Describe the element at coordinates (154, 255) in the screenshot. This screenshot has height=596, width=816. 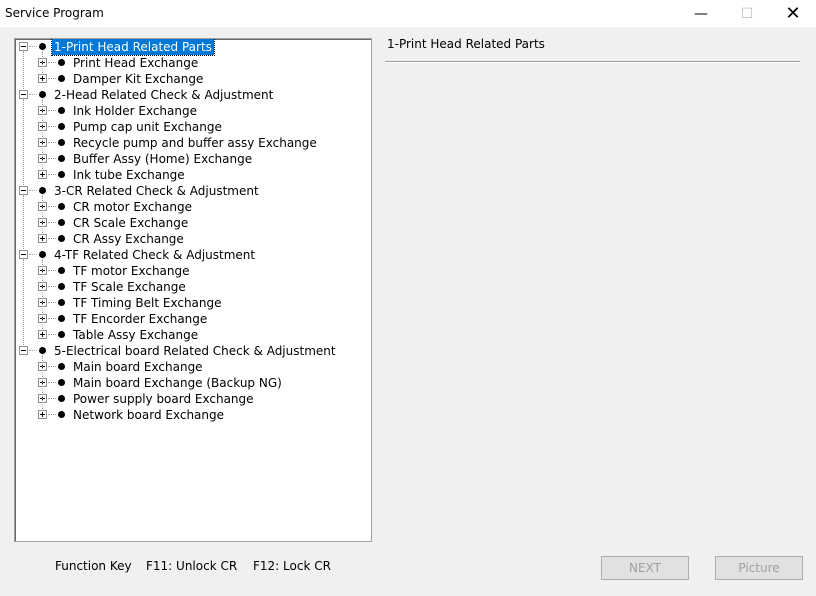
I see `tree-node-label: 4-TF Related Check & Adjustment` at that location.